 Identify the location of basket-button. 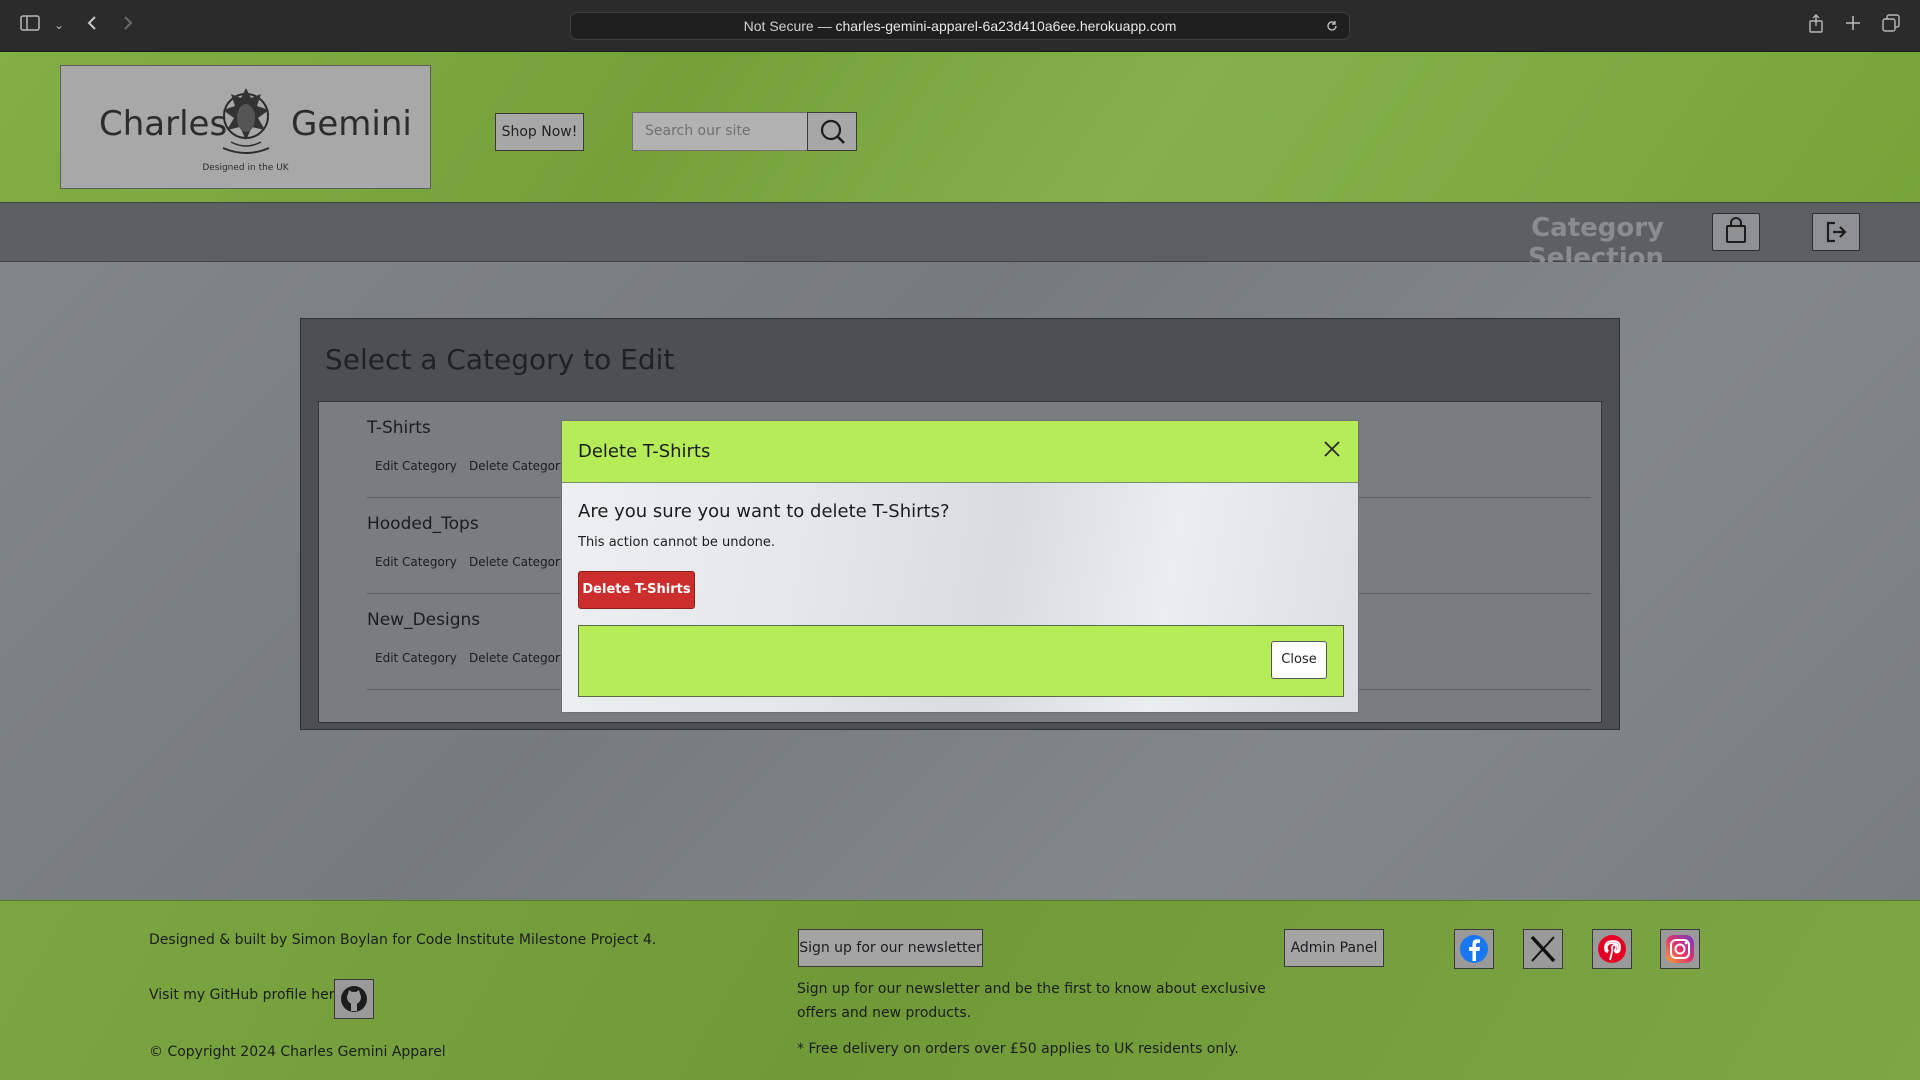
(1736, 232).